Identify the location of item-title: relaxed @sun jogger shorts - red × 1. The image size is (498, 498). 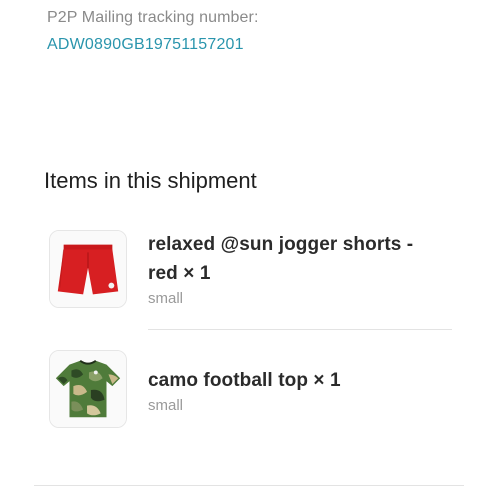
(281, 259).